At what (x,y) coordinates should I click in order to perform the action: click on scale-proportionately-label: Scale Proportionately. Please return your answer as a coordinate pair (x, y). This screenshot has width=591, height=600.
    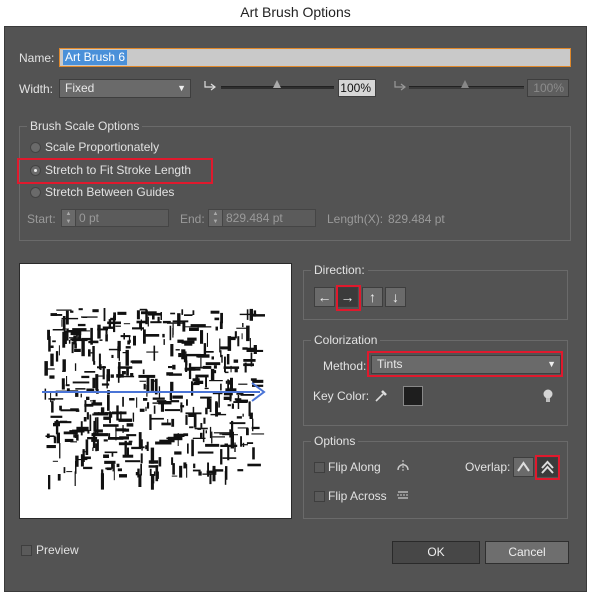
    Looking at the image, I should click on (102, 147).